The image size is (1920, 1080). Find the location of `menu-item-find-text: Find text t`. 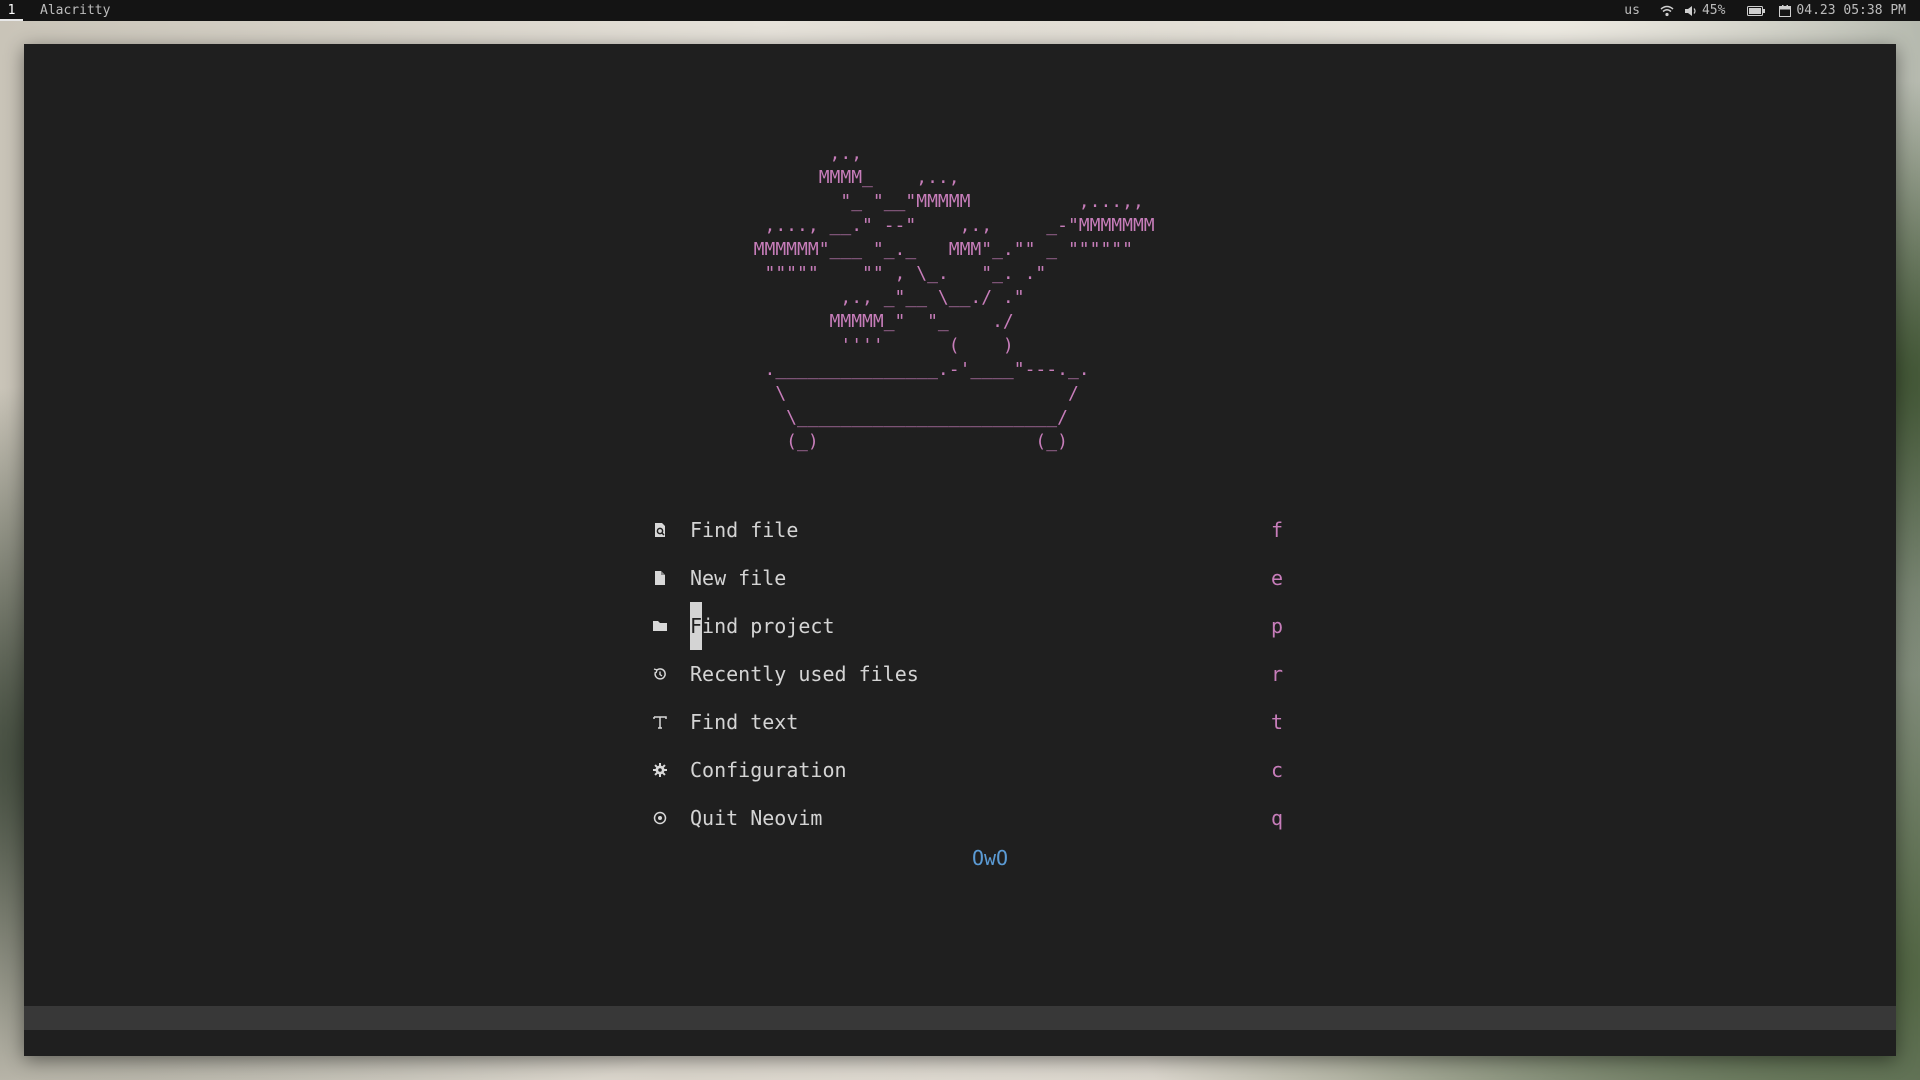

menu-item-find-text: Find text t is located at coordinates (970, 722).